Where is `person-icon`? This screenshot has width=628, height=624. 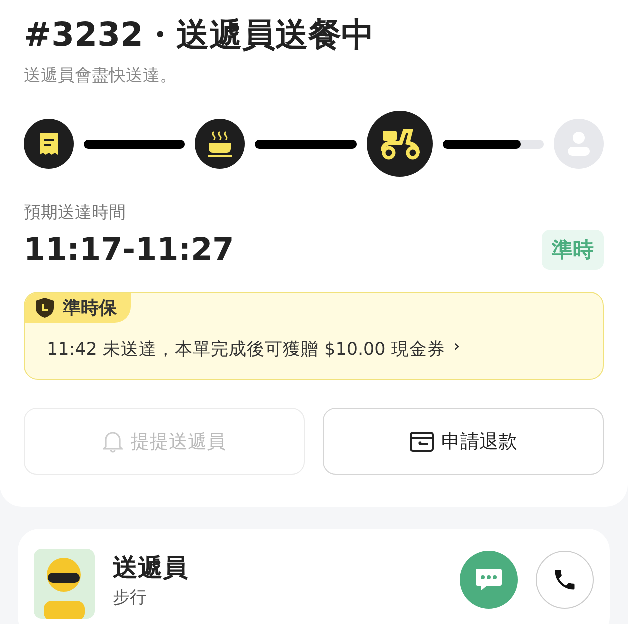
person-icon is located at coordinates (578, 144).